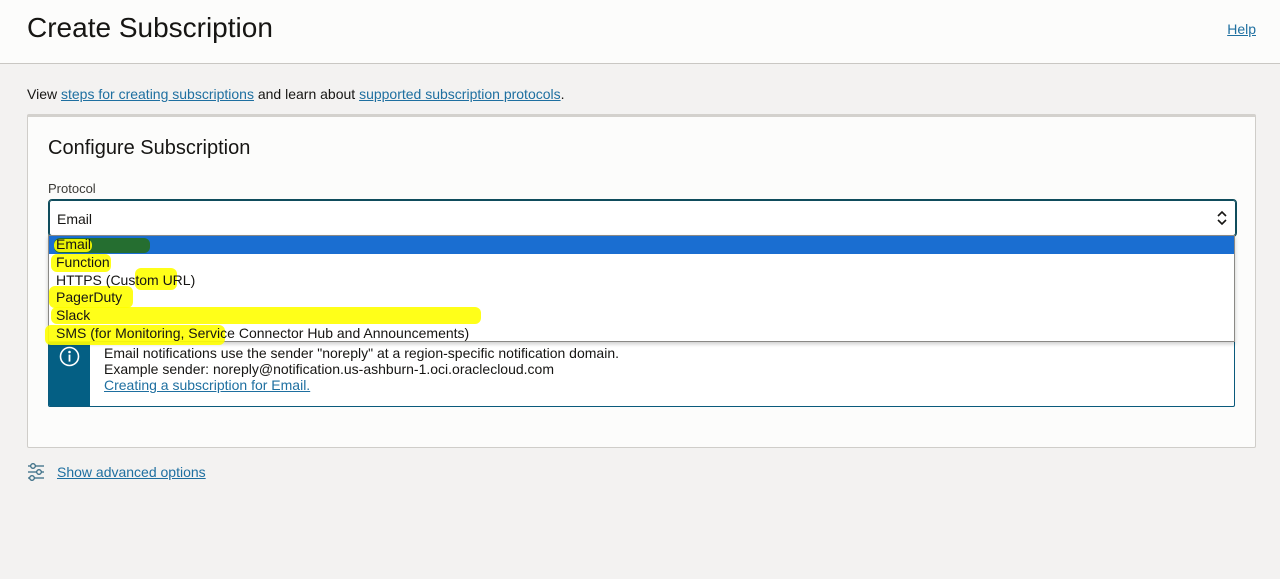 Image resolution: width=1280 pixels, height=579 pixels. What do you see at coordinates (640, 32) in the screenshot?
I see `page-header: Create Subscription Help` at bounding box center [640, 32].